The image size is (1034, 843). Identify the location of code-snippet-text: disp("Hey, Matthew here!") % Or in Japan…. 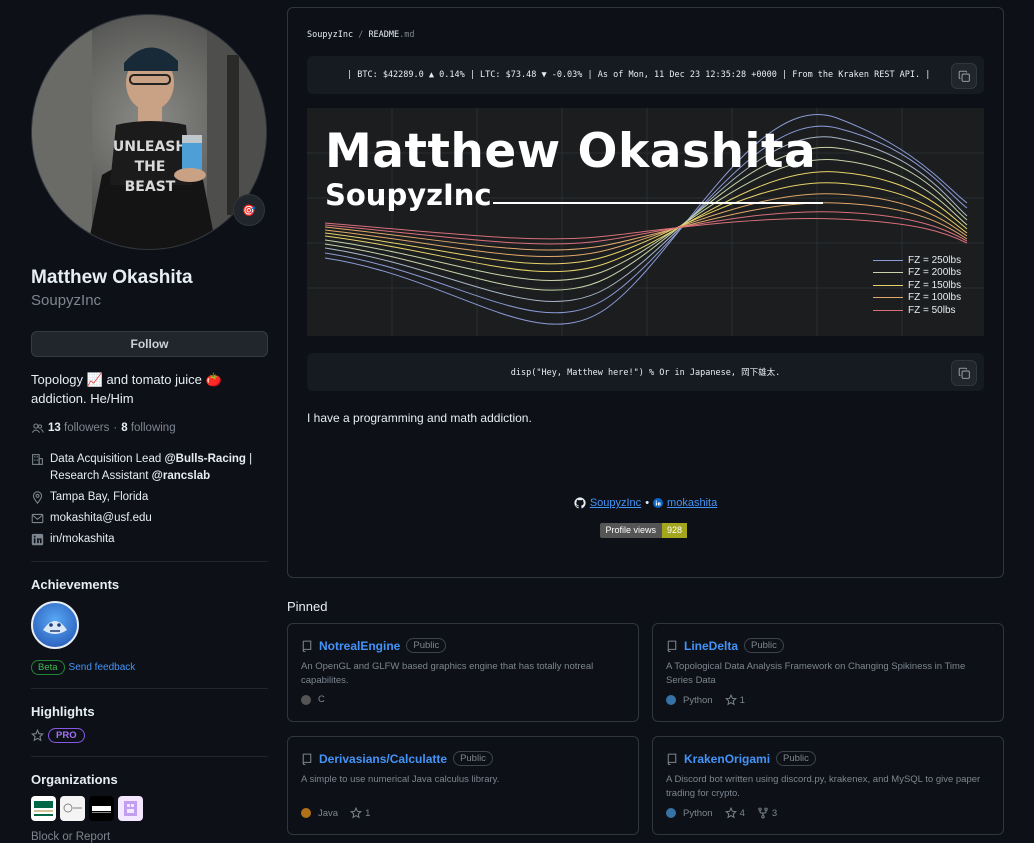
(645, 373).